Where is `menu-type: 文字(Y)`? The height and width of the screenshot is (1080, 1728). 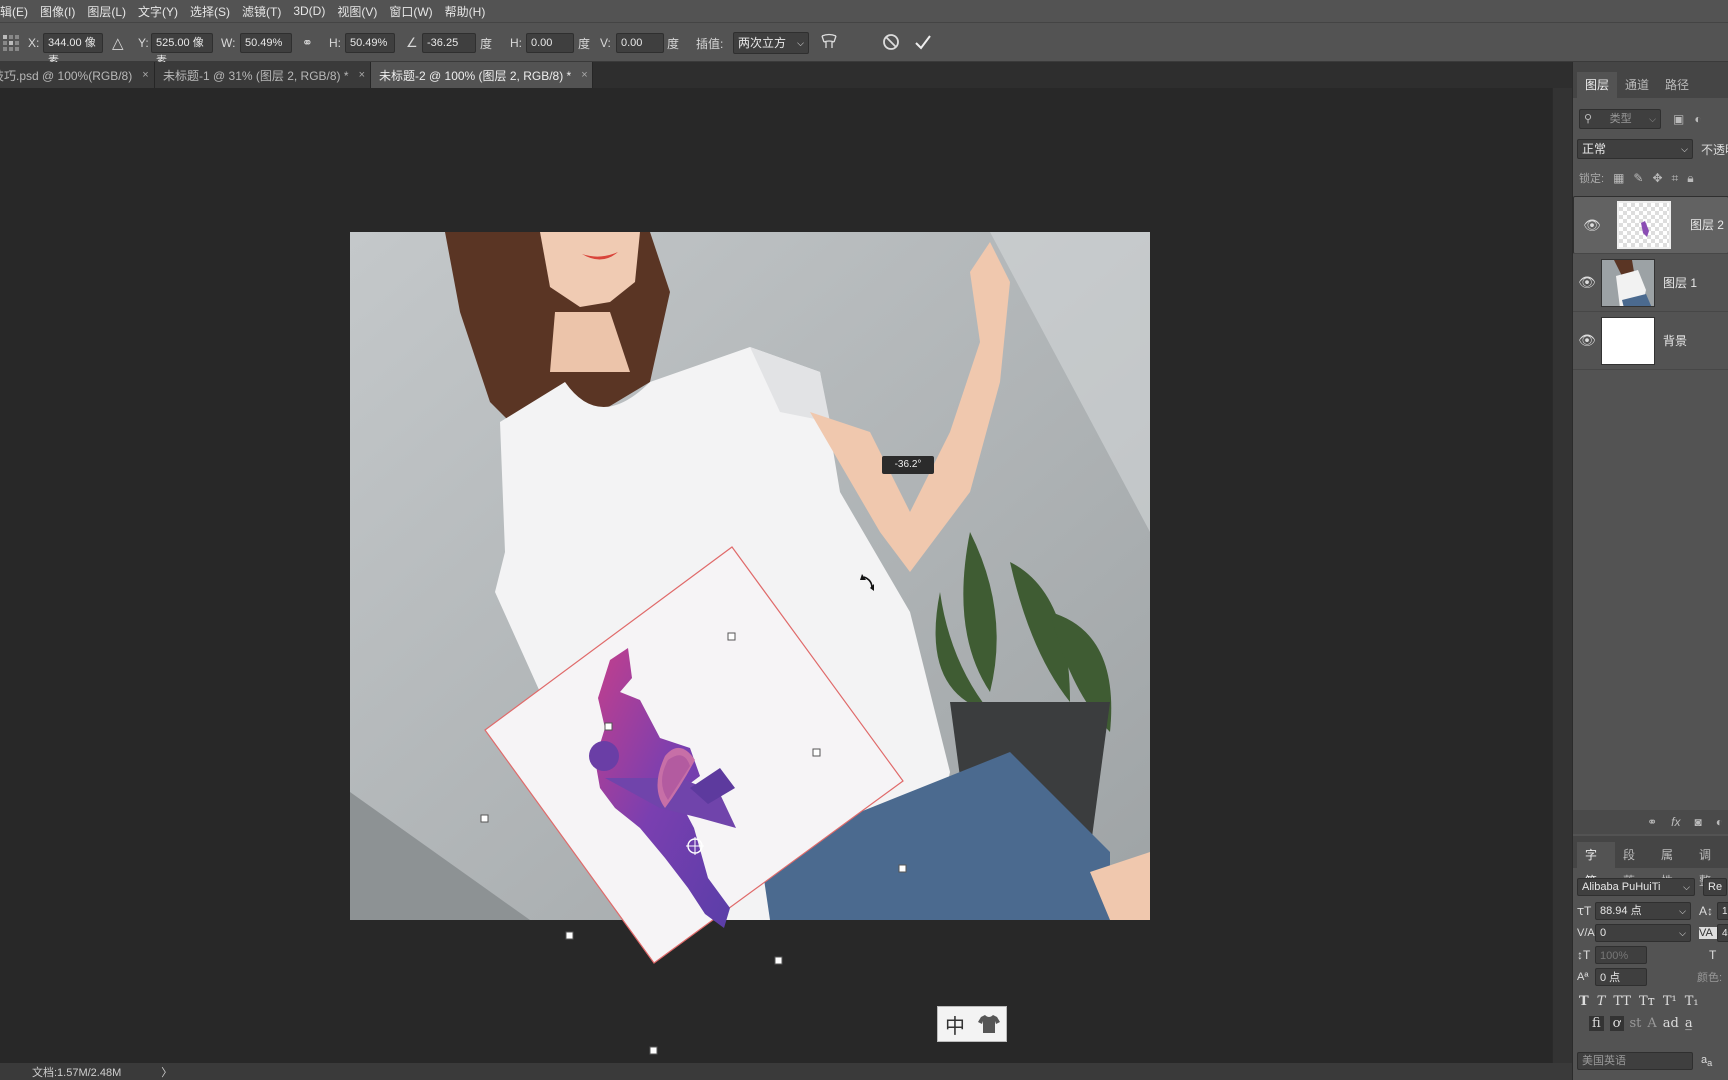
menu-type: 文字(Y) is located at coordinates (161, 11).